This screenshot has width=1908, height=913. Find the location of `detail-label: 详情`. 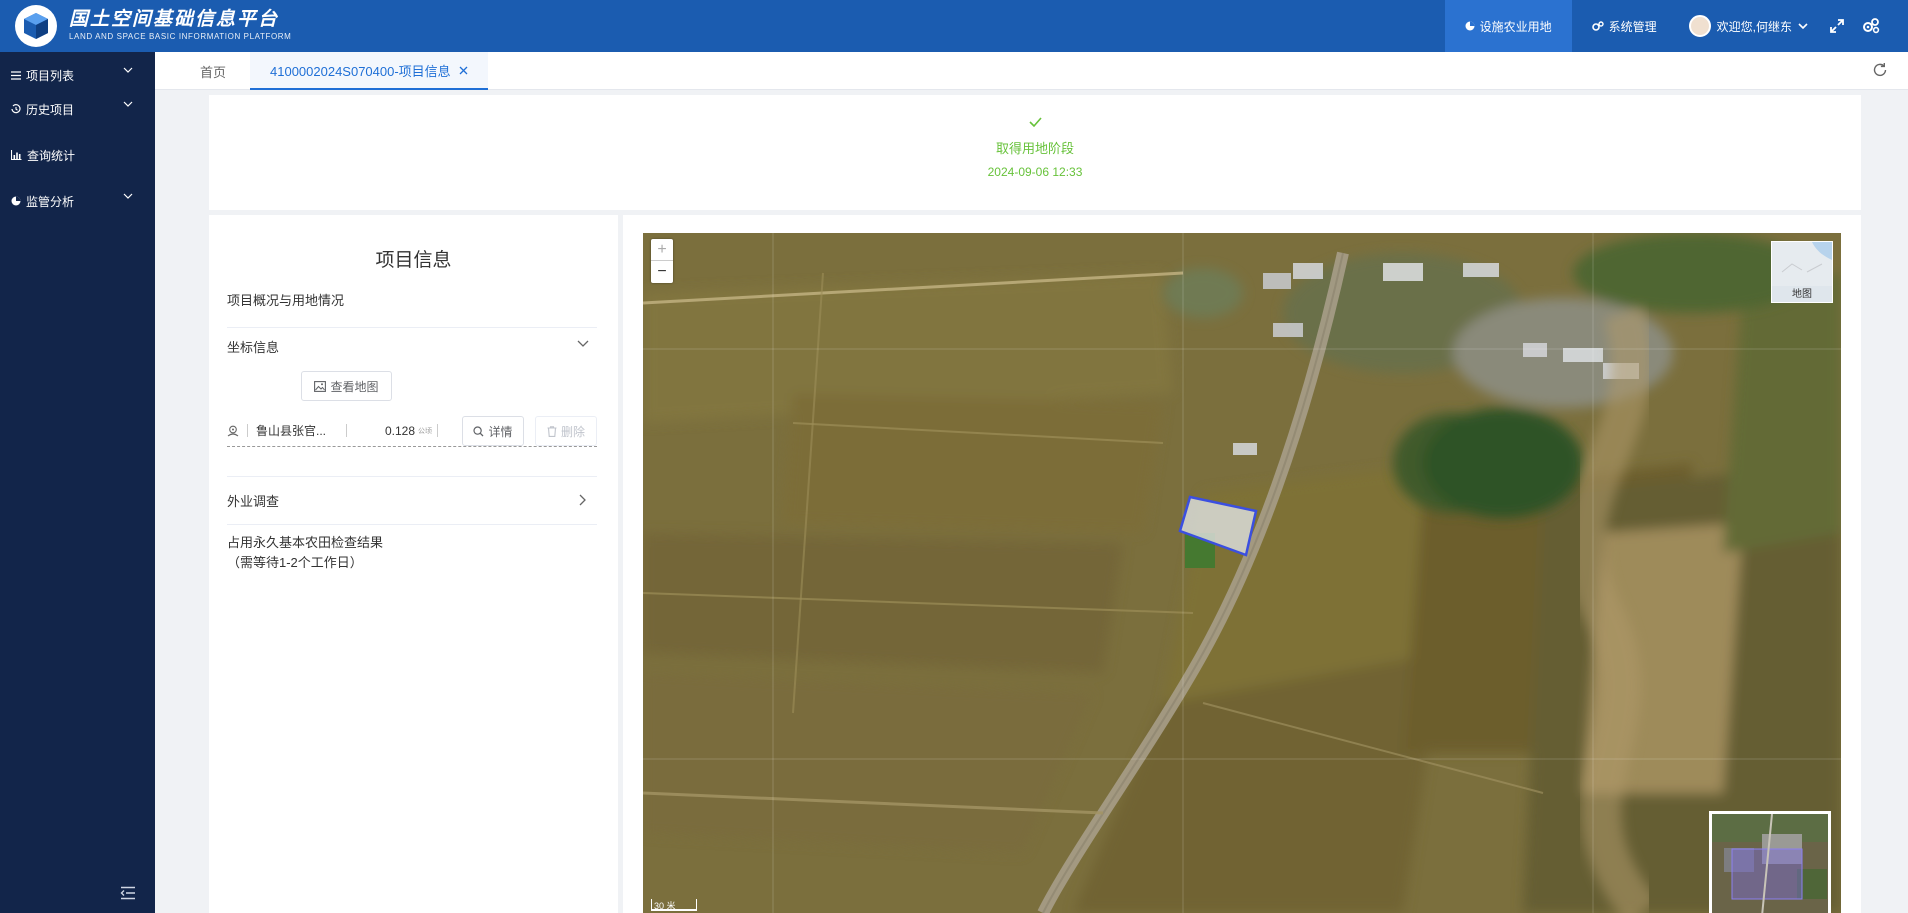

detail-label: 详情 is located at coordinates (500, 431).